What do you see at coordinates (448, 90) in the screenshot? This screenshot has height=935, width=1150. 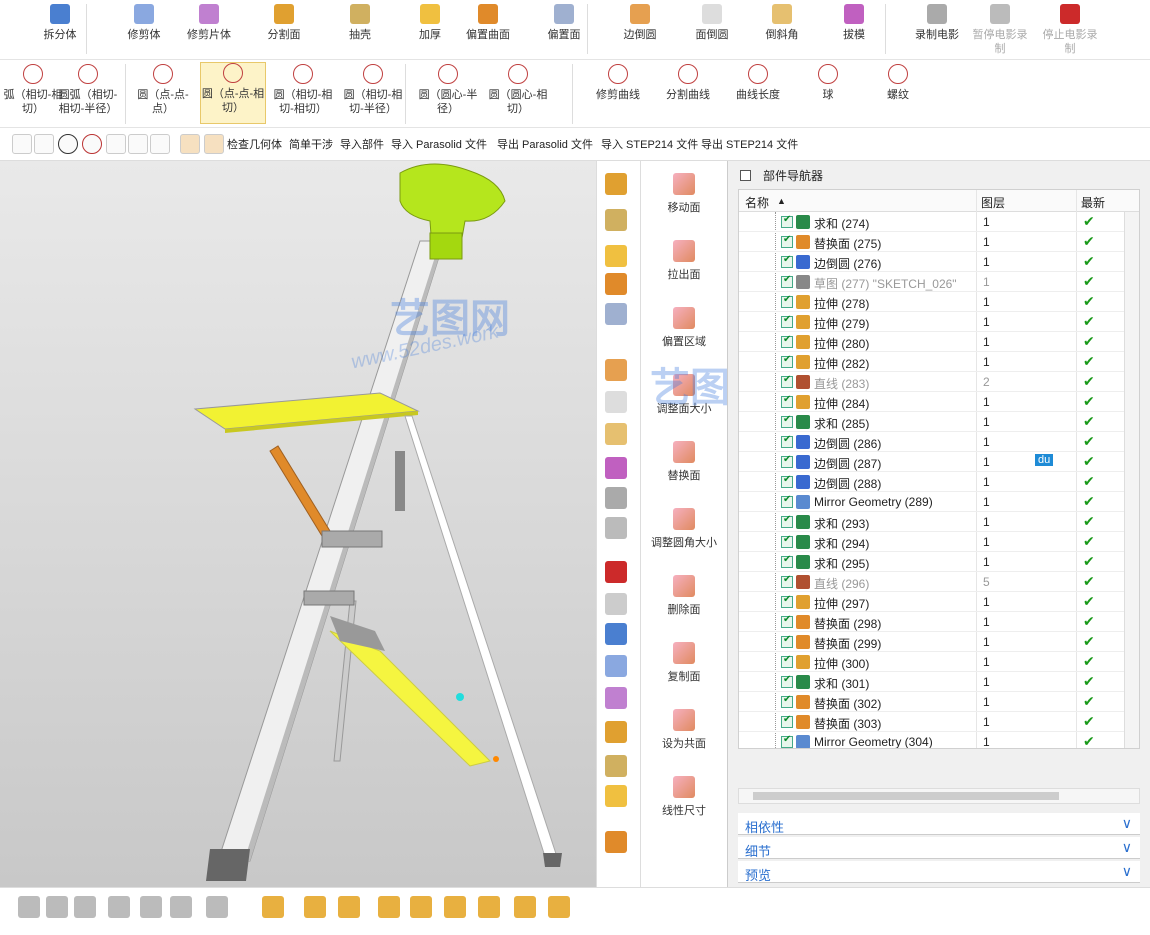 I see `curve-button-6: 圆（圆心-半径）` at bounding box center [448, 90].